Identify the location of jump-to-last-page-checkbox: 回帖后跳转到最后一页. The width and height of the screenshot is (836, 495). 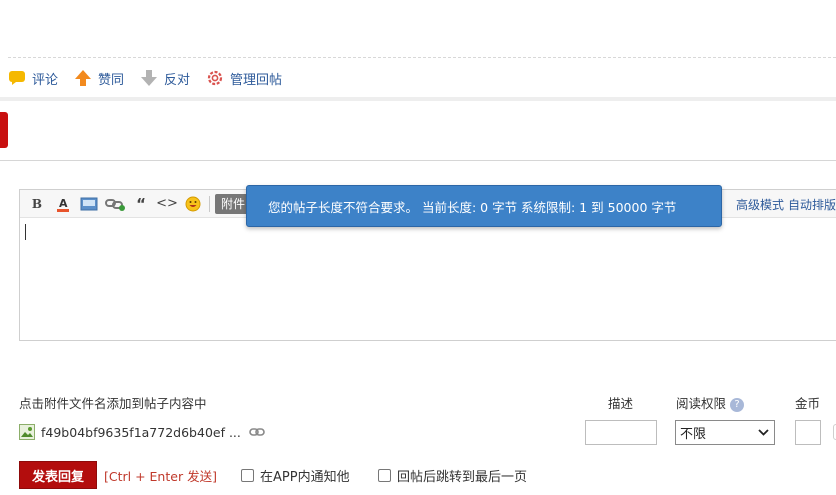
(452, 475).